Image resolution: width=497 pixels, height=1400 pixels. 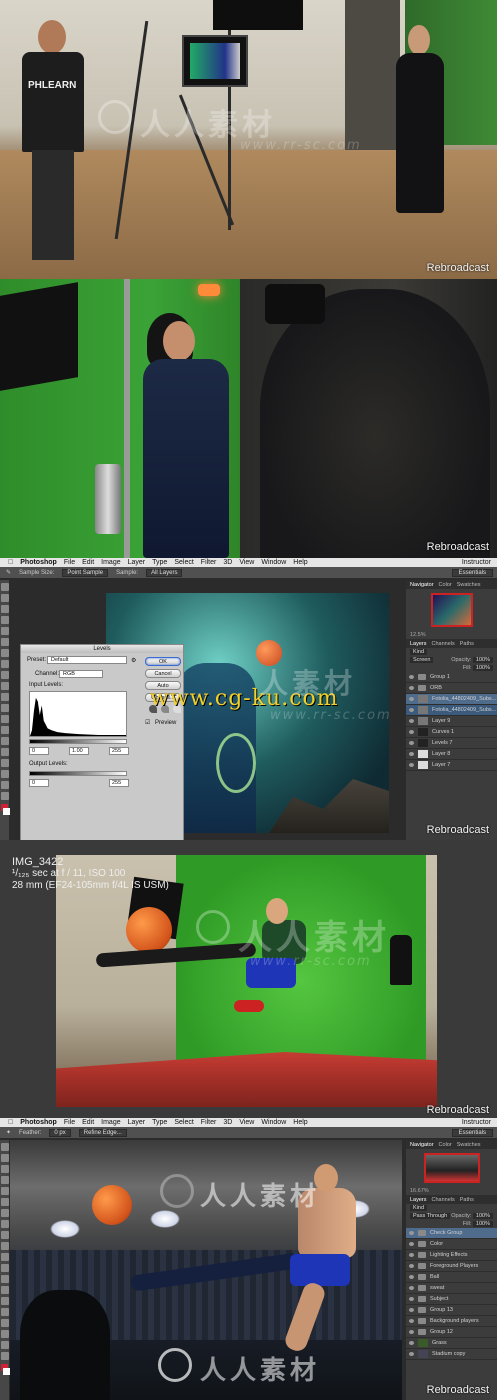 What do you see at coordinates (8, 1132) in the screenshot?
I see `lasso-tool-icon: ✦` at bounding box center [8, 1132].